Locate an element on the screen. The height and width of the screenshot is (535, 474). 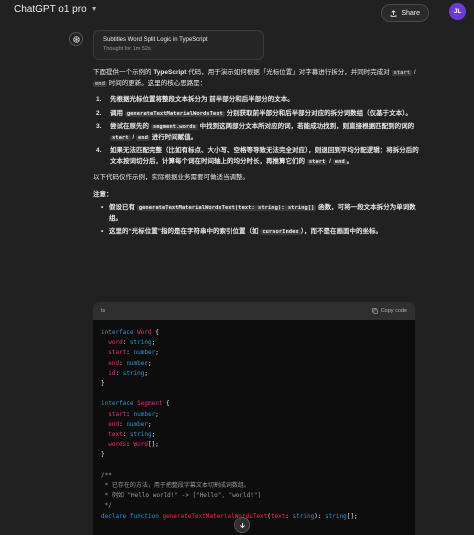
list-text: 进行时间赋值。 is located at coordinates (173, 137).